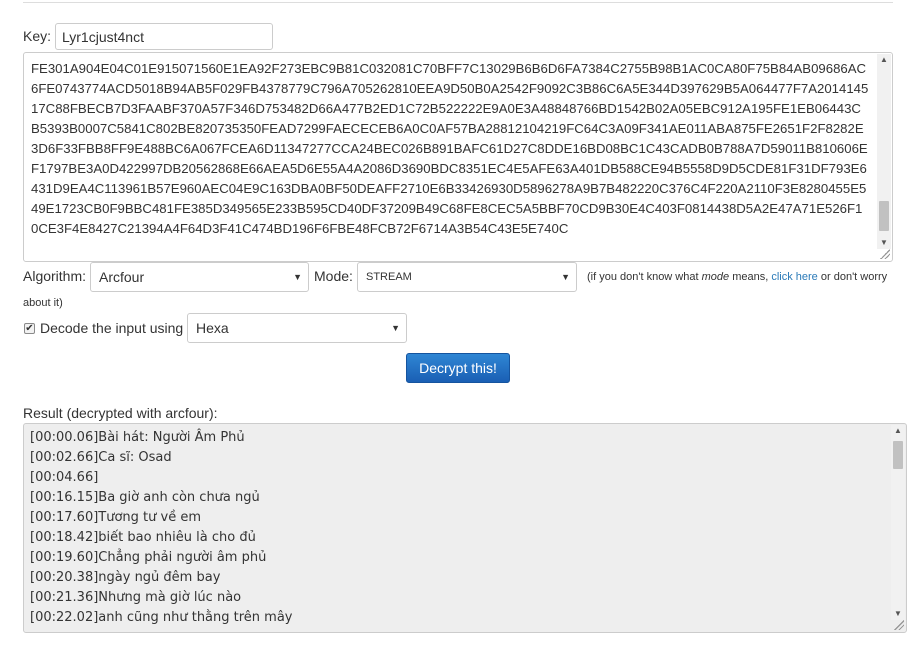 This screenshot has width=924, height=663. Describe the element at coordinates (64, 477) in the screenshot. I see `result-line: [00:04.66]` at that location.